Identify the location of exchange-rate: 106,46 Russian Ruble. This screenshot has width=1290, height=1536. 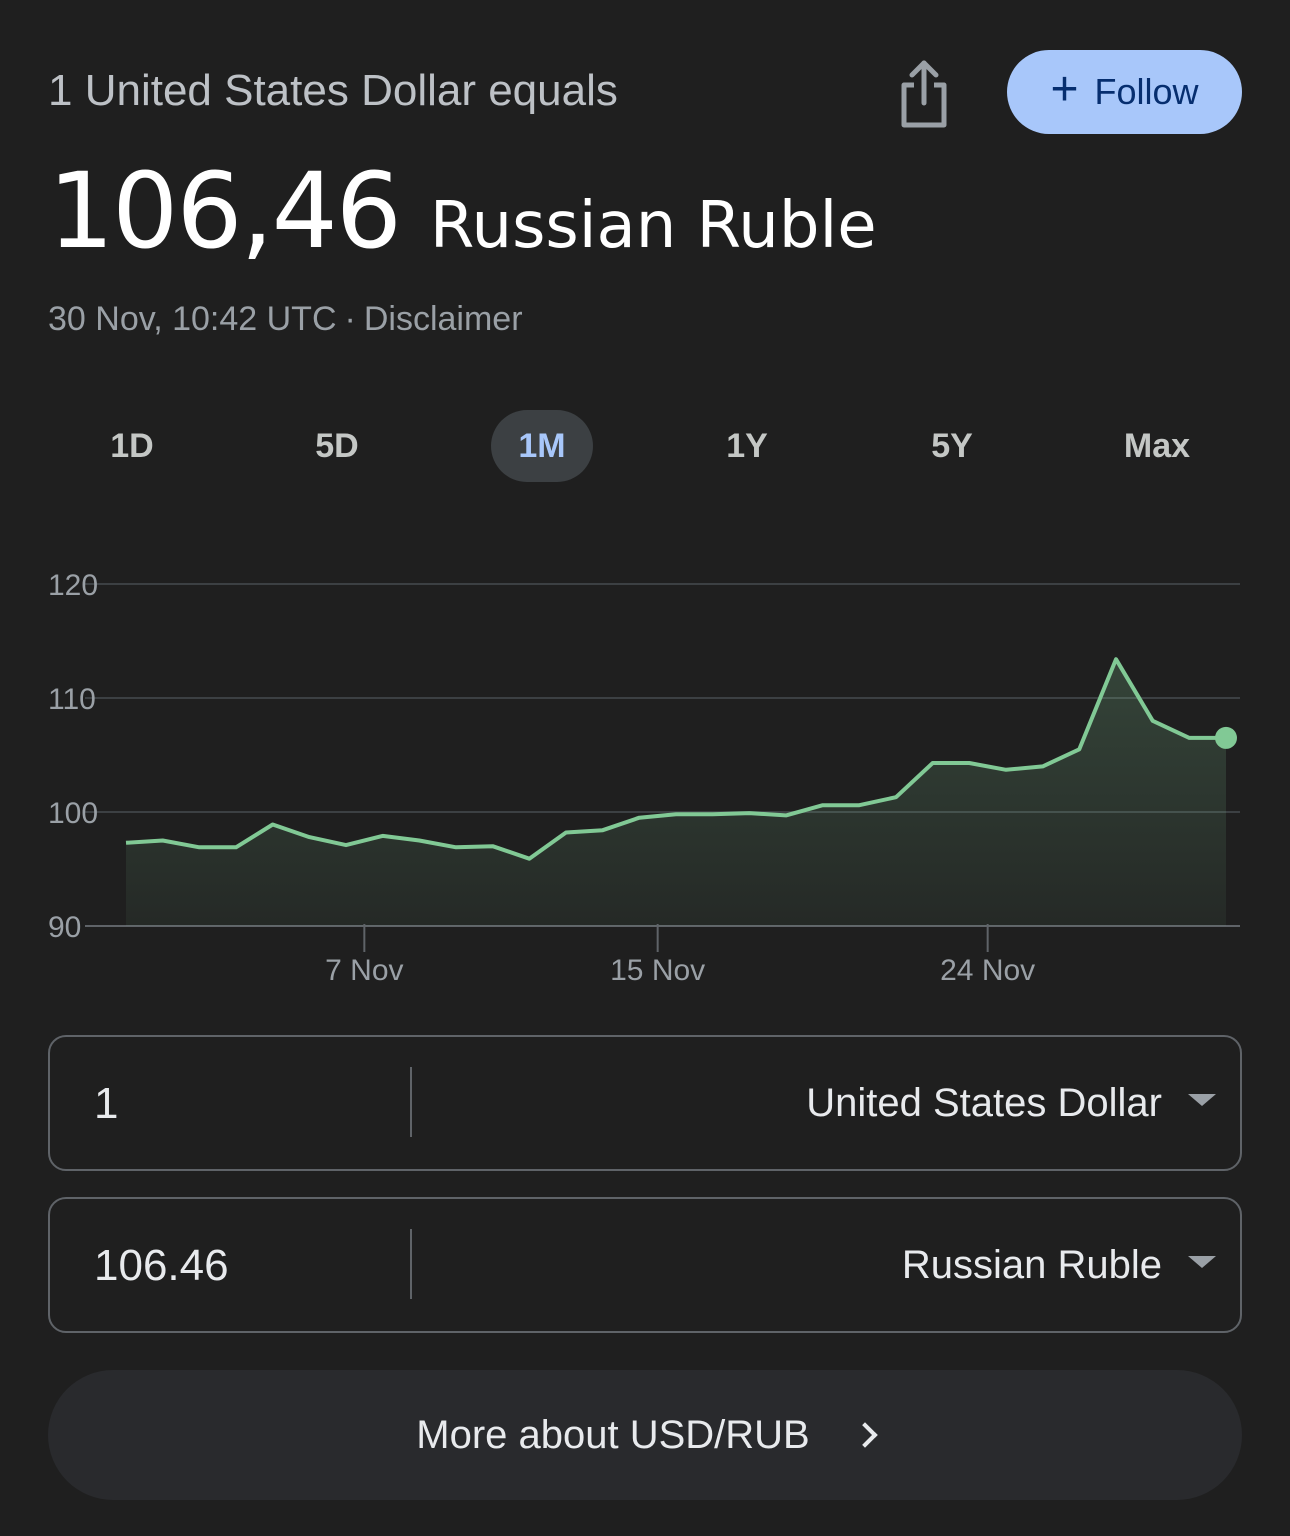
(462, 211).